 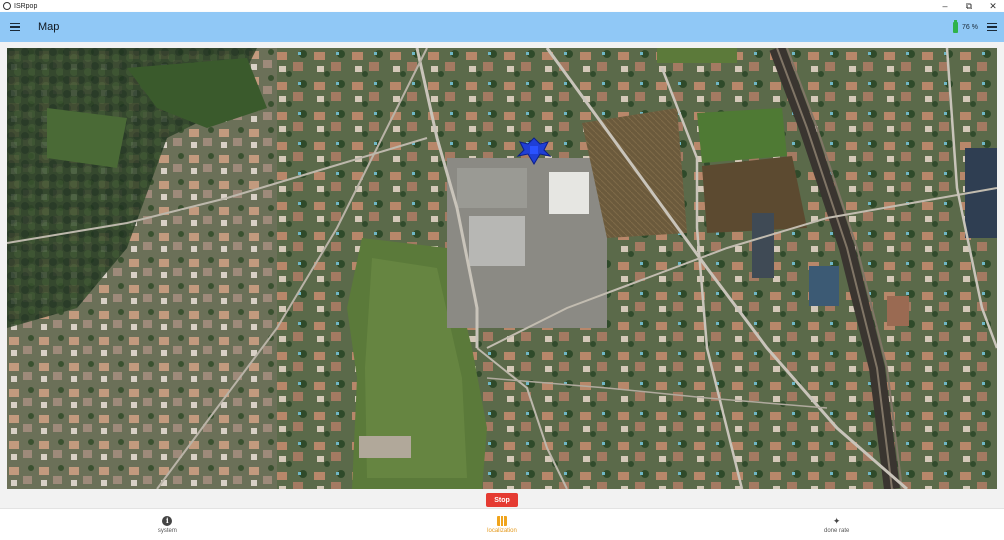 What do you see at coordinates (502, 500) in the screenshot?
I see `stop-button: Stop` at bounding box center [502, 500].